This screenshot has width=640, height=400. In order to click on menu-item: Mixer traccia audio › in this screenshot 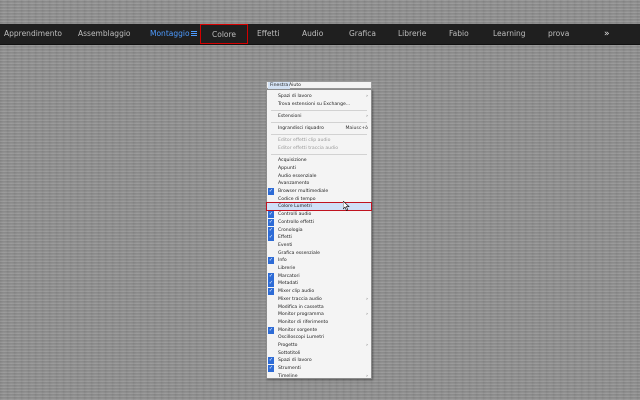, I will do `click(319, 299)`.